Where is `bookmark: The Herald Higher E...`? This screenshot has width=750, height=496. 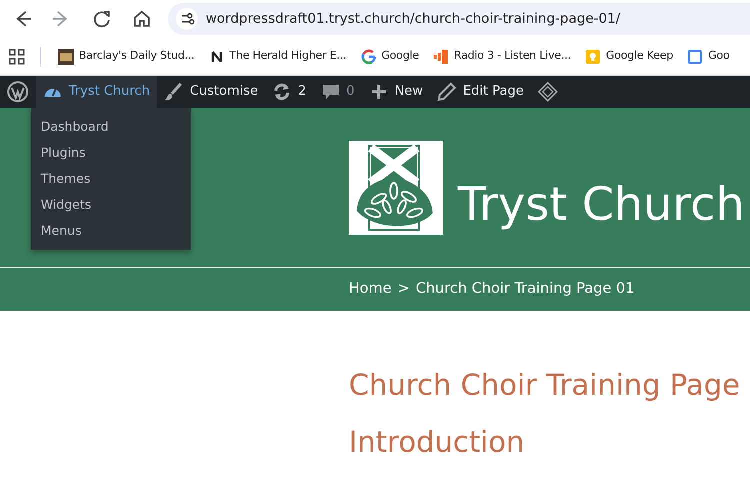
bookmark: The Herald Higher E... is located at coordinates (278, 56).